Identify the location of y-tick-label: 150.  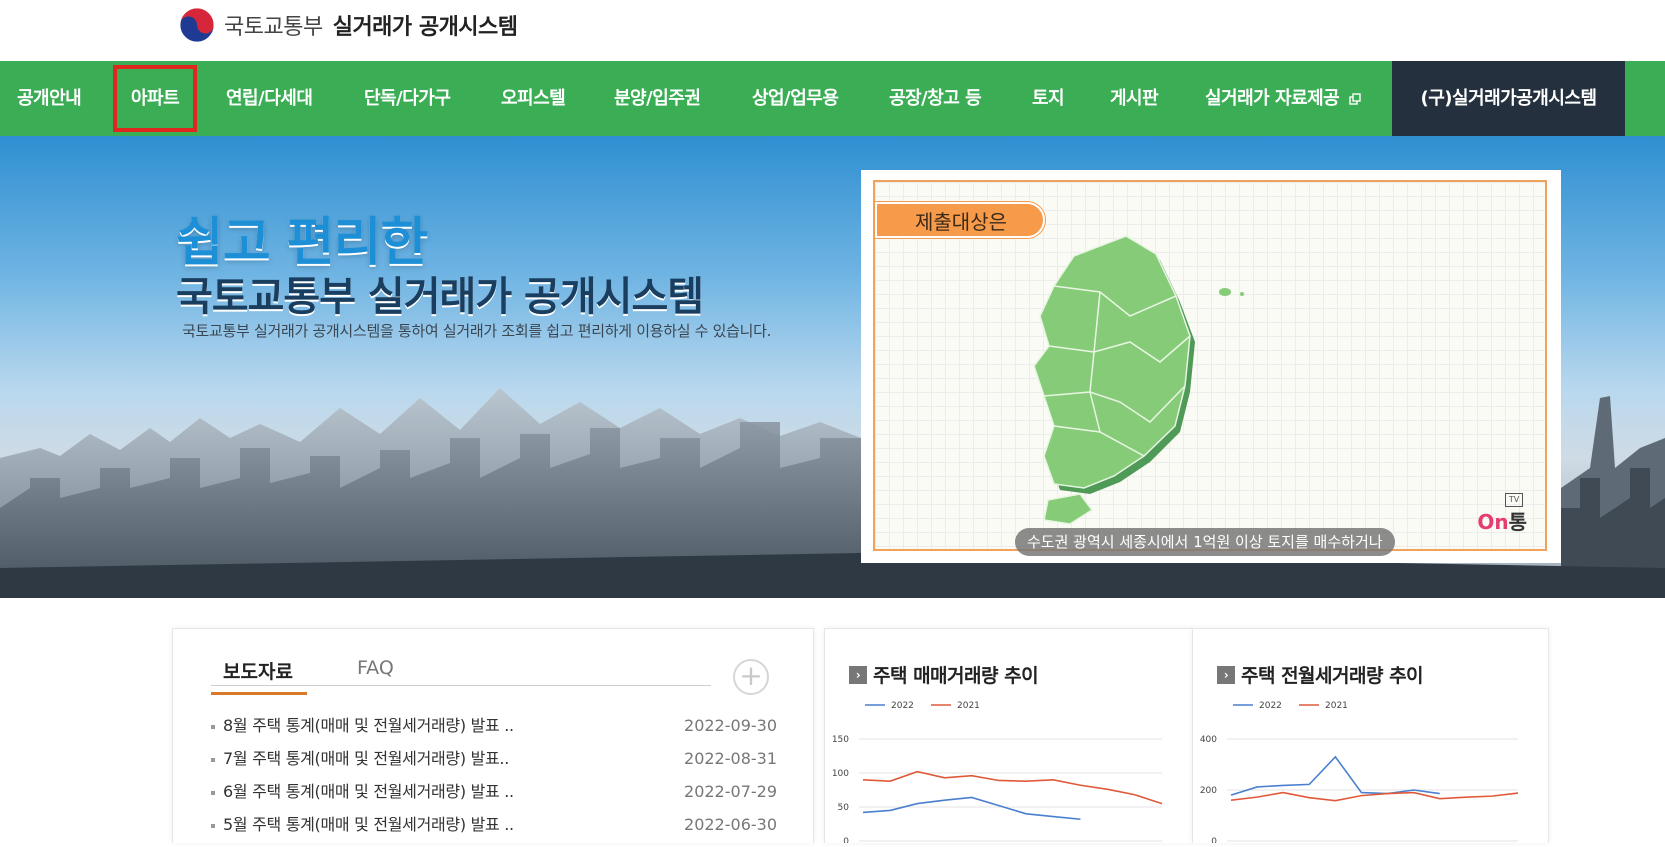
(840, 740).